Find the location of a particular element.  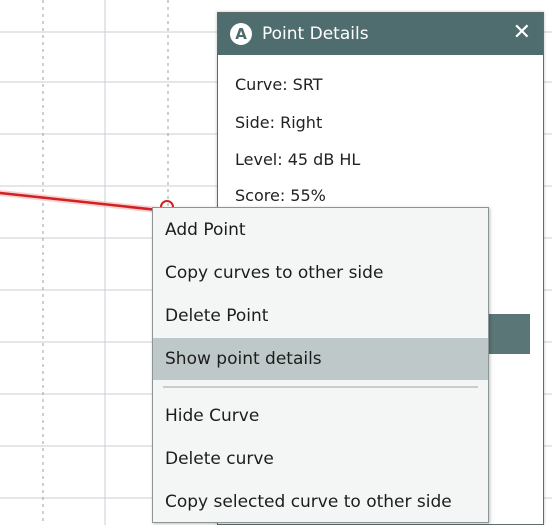

menu-item-delete-curve: Delete curve is located at coordinates (320, 459).